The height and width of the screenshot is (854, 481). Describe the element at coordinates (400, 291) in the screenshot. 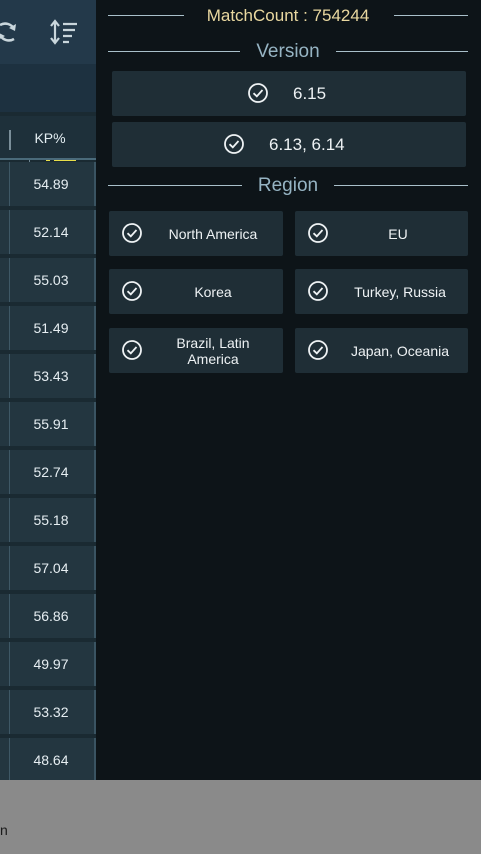

I see `region-label: Turkey, Russia` at that location.